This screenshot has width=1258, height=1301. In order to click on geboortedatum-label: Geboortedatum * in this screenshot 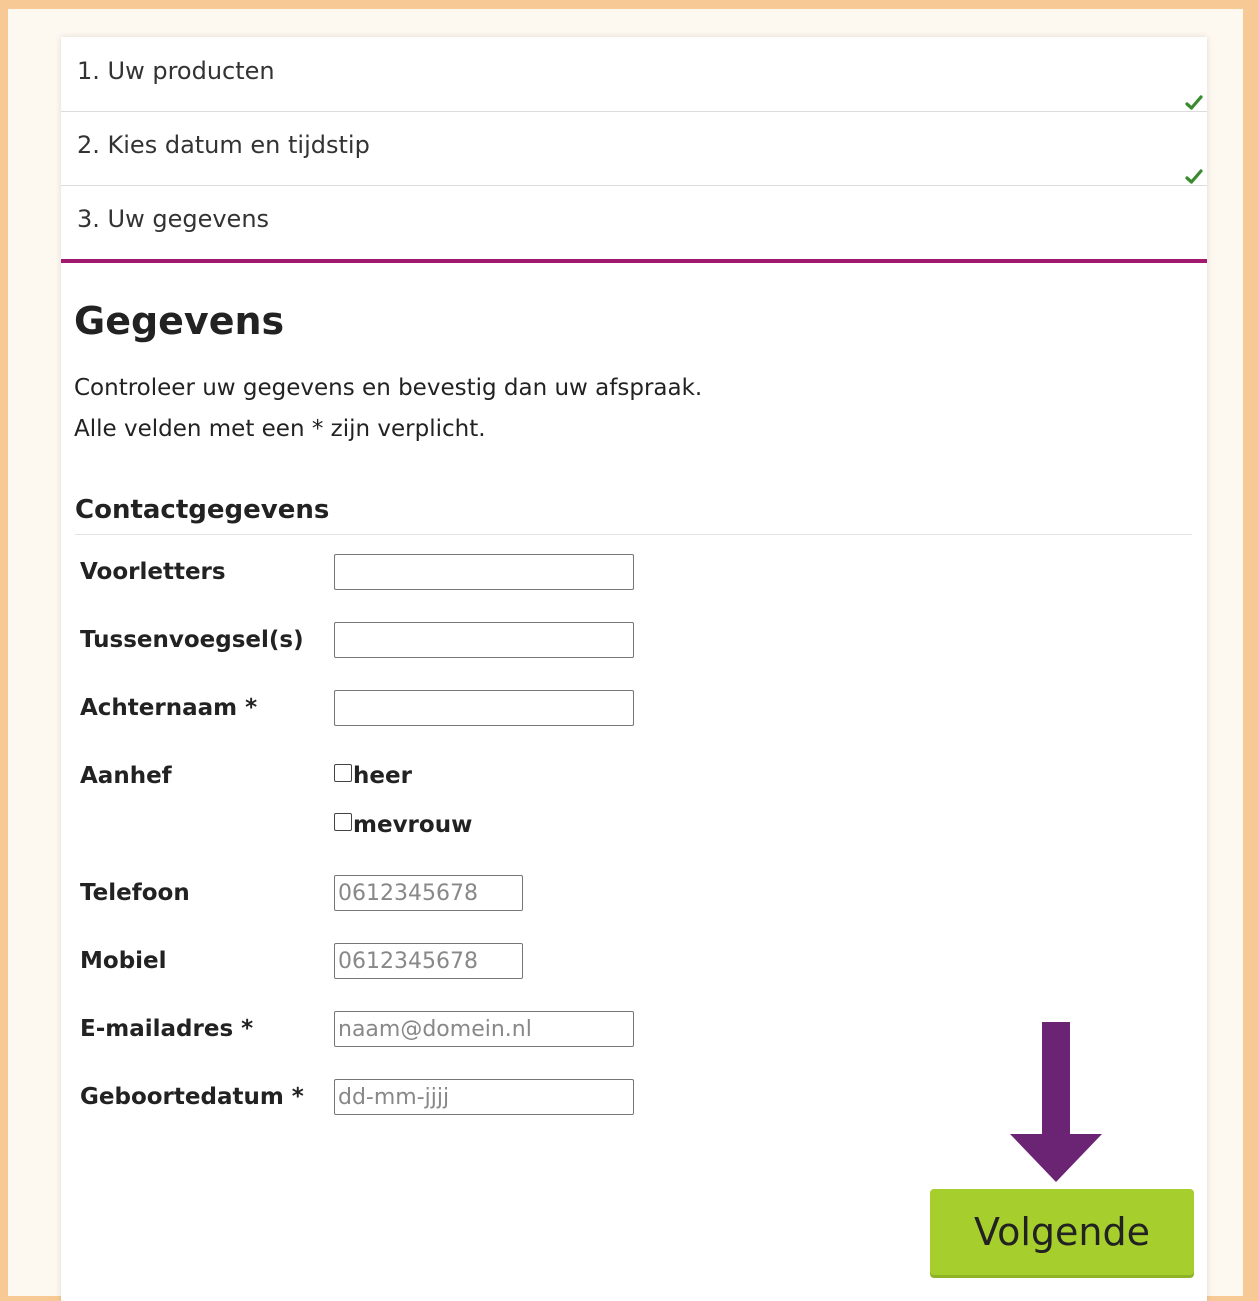, I will do `click(192, 1097)`.